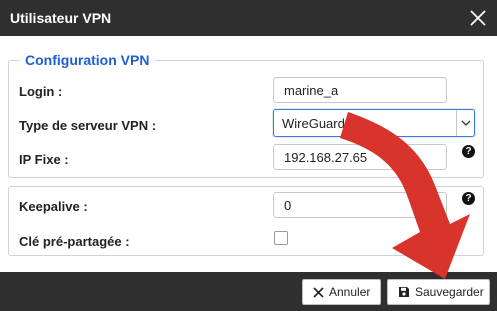  What do you see at coordinates (41, 91) in the screenshot?
I see `login-label: Login :` at bounding box center [41, 91].